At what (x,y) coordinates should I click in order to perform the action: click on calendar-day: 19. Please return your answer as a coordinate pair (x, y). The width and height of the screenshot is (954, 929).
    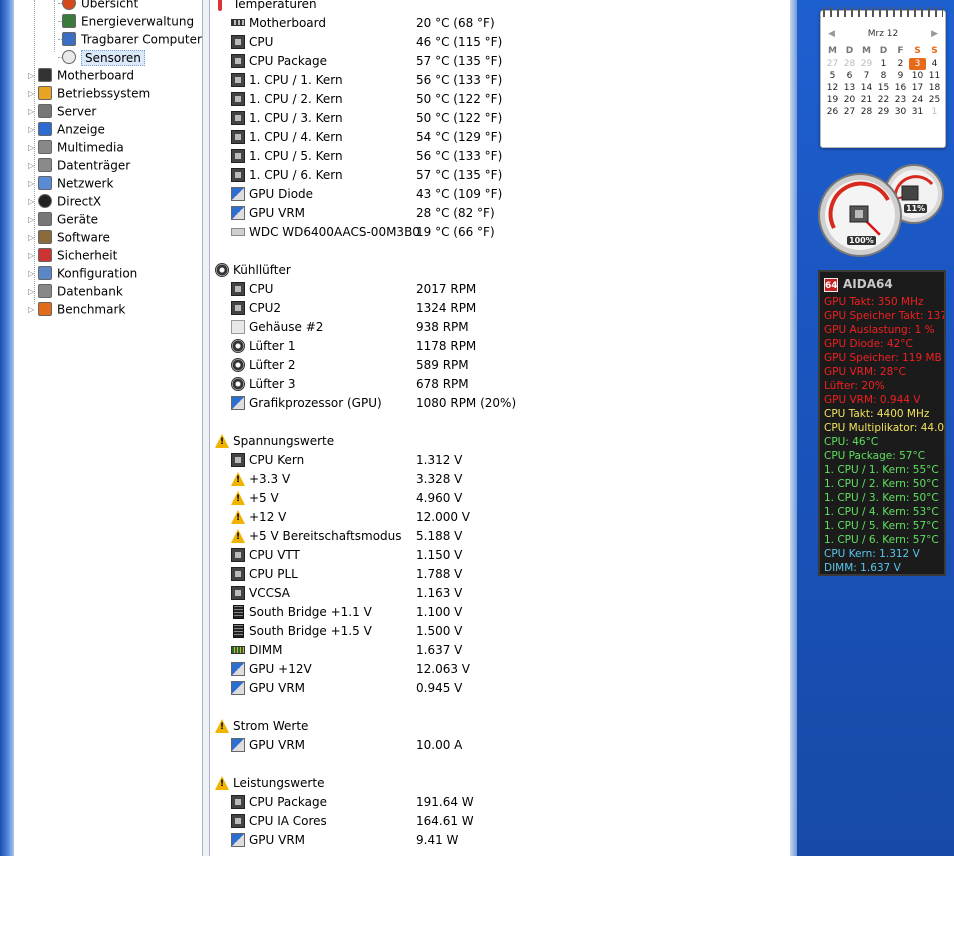
    Looking at the image, I should click on (832, 100).